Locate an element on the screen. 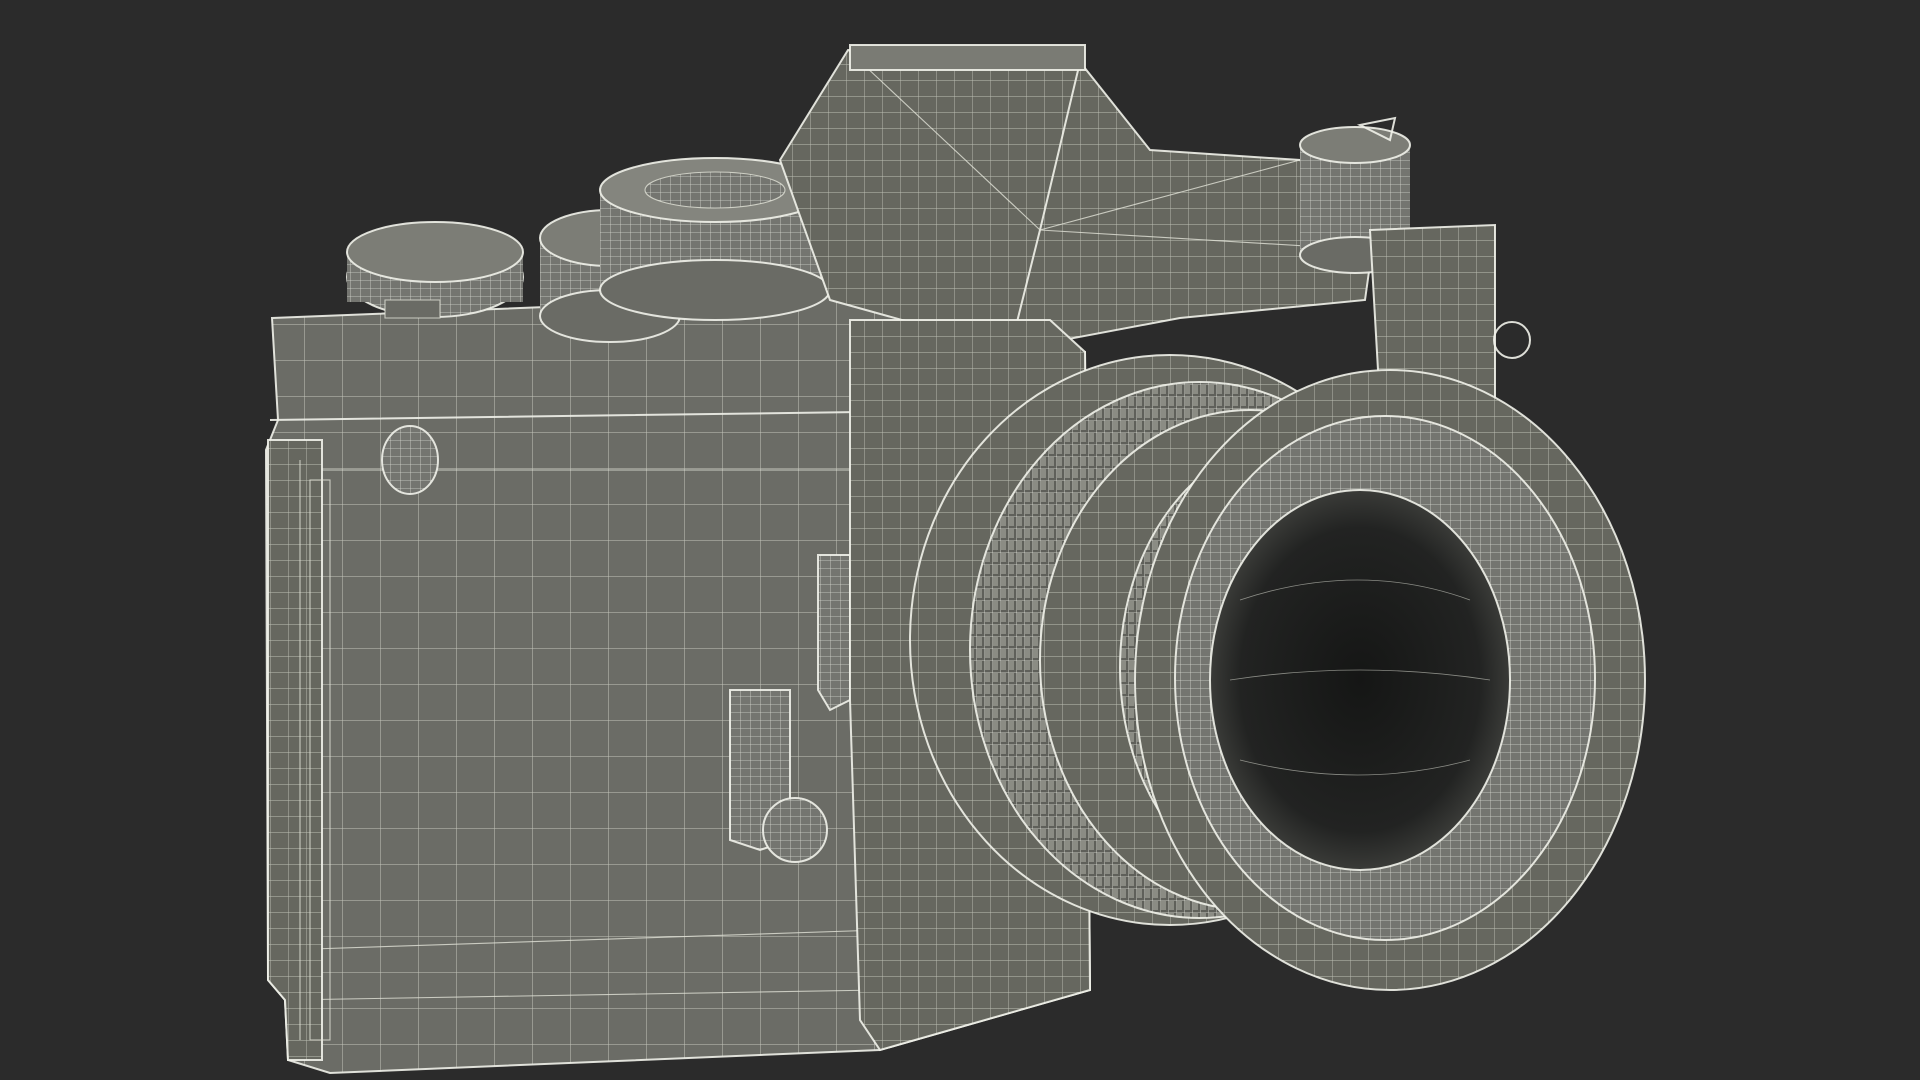  body-knob-left is located at coordinates (410, 460).